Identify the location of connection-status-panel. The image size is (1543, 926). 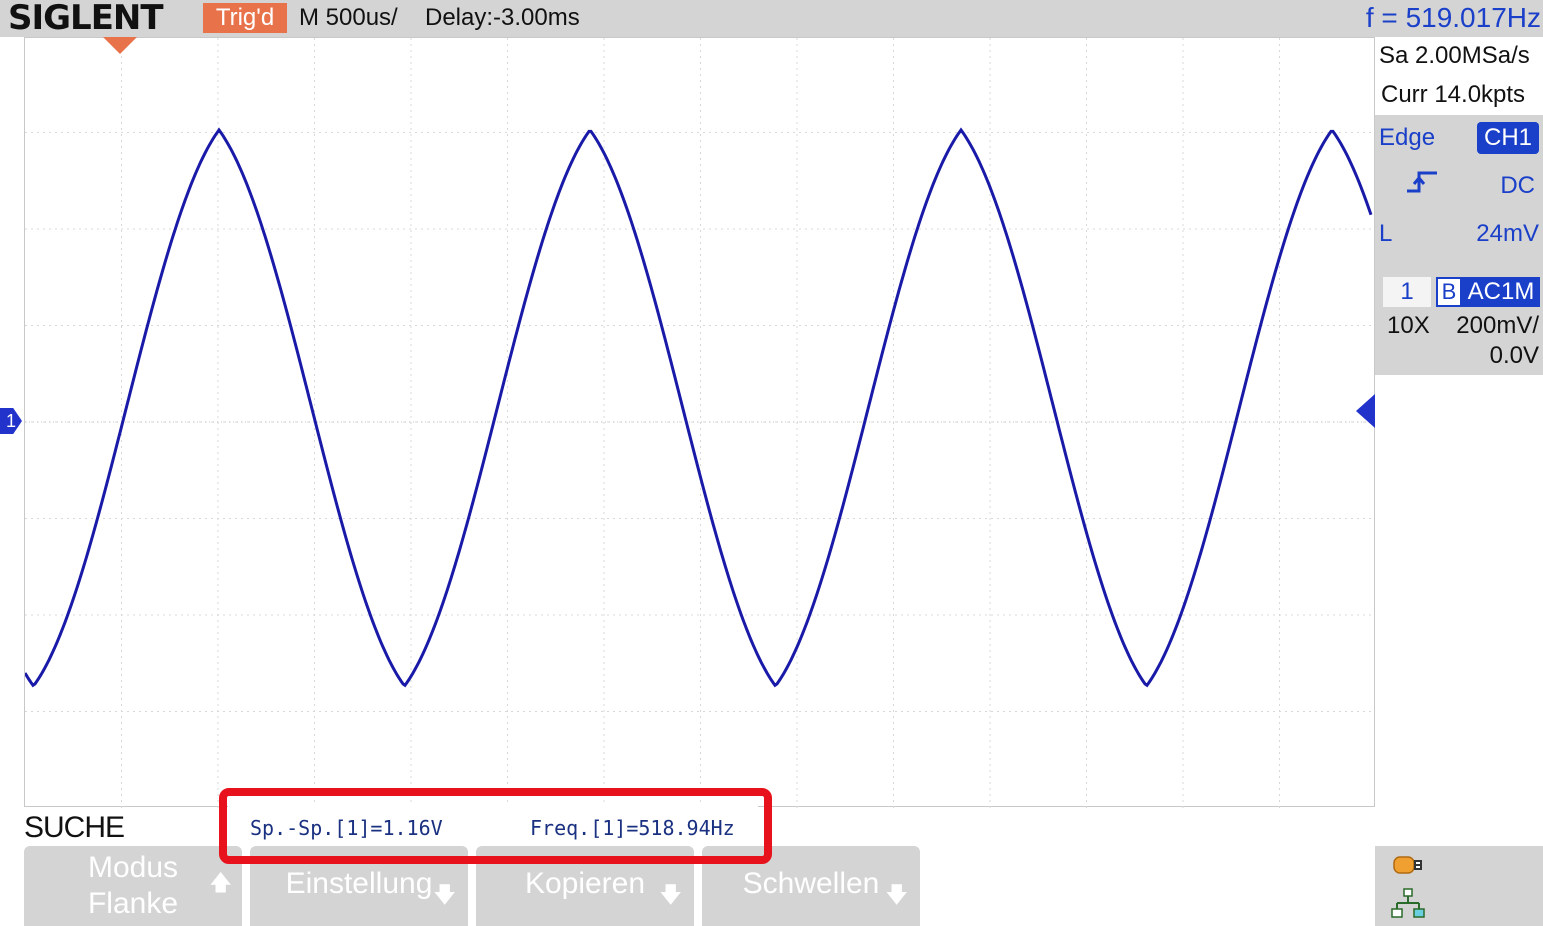
(1459, 886).